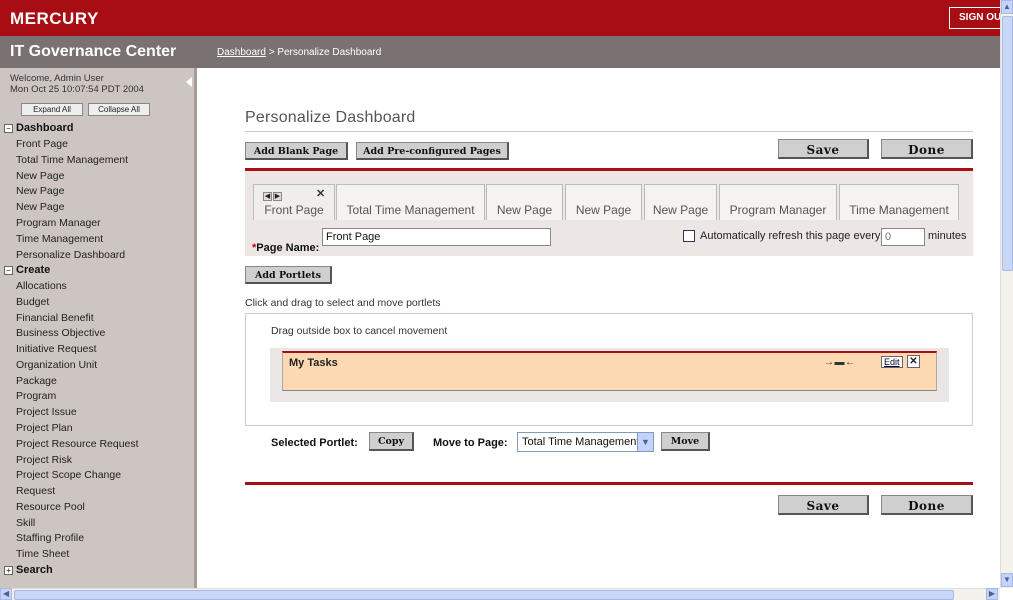 The width and height of the screenshot is (1013, 600). Describe the element at coordinates (59, 239) in the screenshot. I see `sidebar-item-time-management: Time Management` at that location.